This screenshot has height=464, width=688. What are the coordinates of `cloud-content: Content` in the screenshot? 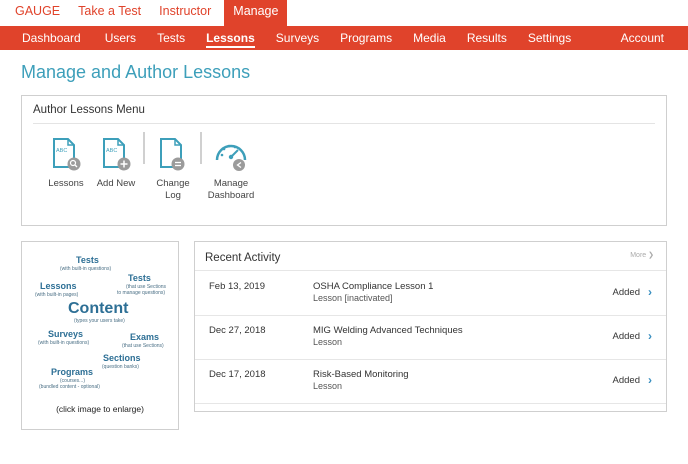 It's located at (98, 308).